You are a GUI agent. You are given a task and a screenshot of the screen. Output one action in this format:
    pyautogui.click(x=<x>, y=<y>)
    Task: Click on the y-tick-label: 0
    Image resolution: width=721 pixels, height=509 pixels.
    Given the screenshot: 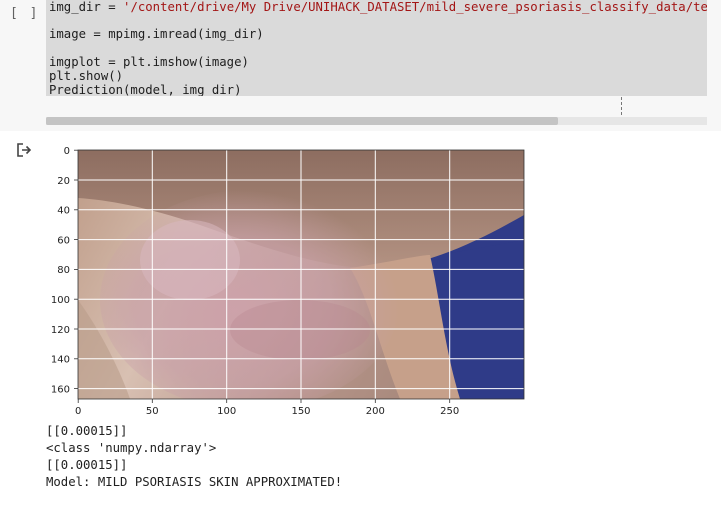 What is the action you would take?
    pyautogui.click(x=67, y=151)
    